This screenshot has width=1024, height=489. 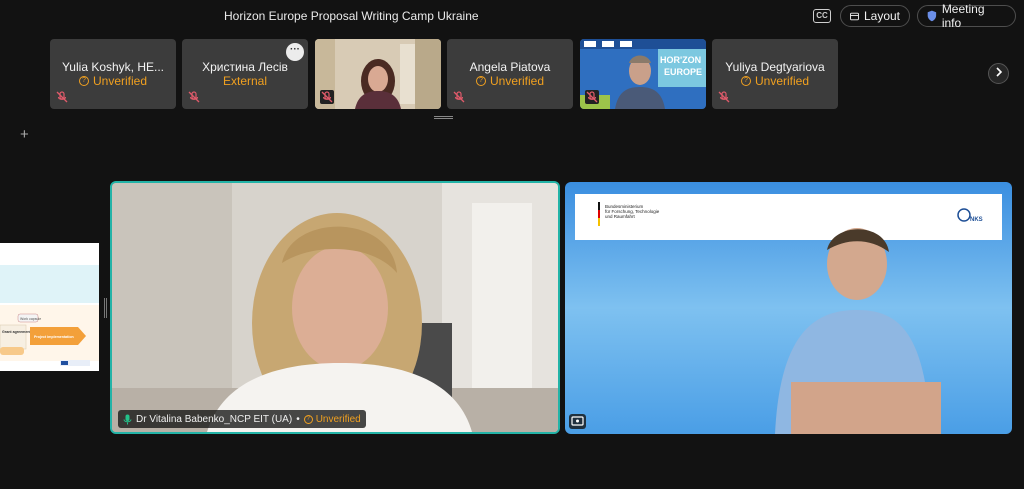 What do you see at coordinates (214, 419) in the screenshot?
I see `speaker-name: Dr Vitalina Babenko_NCP EIT (UA)` at bounding box center [214, 419].